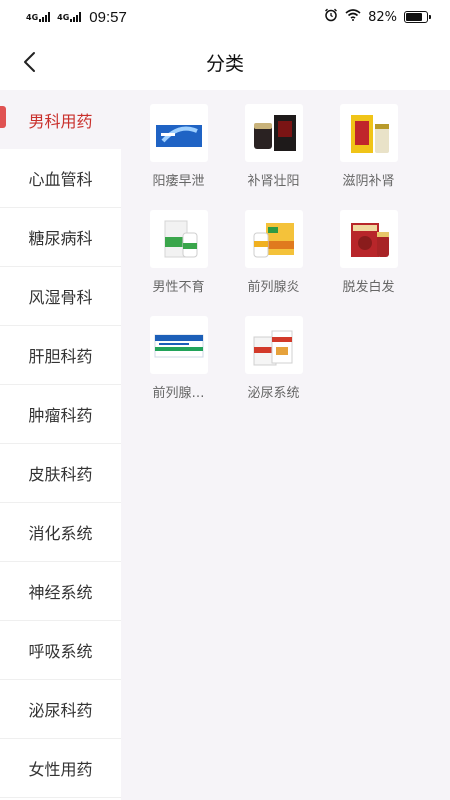 This screenshot has width=450, height=800. I want to click on sidebar-item-label: 皮肤科药, so click(60, 474).